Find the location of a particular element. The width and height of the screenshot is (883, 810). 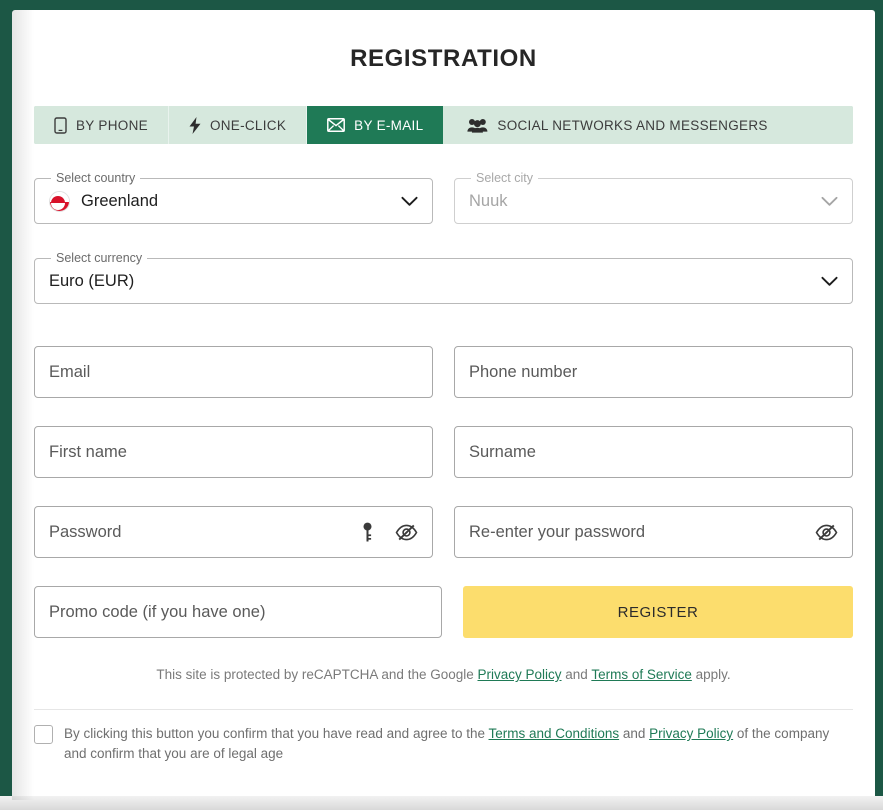

tab-social-networks-label: SOCIAL NETWORKS AND MESSENGERS is located at coordinates (632, 125).